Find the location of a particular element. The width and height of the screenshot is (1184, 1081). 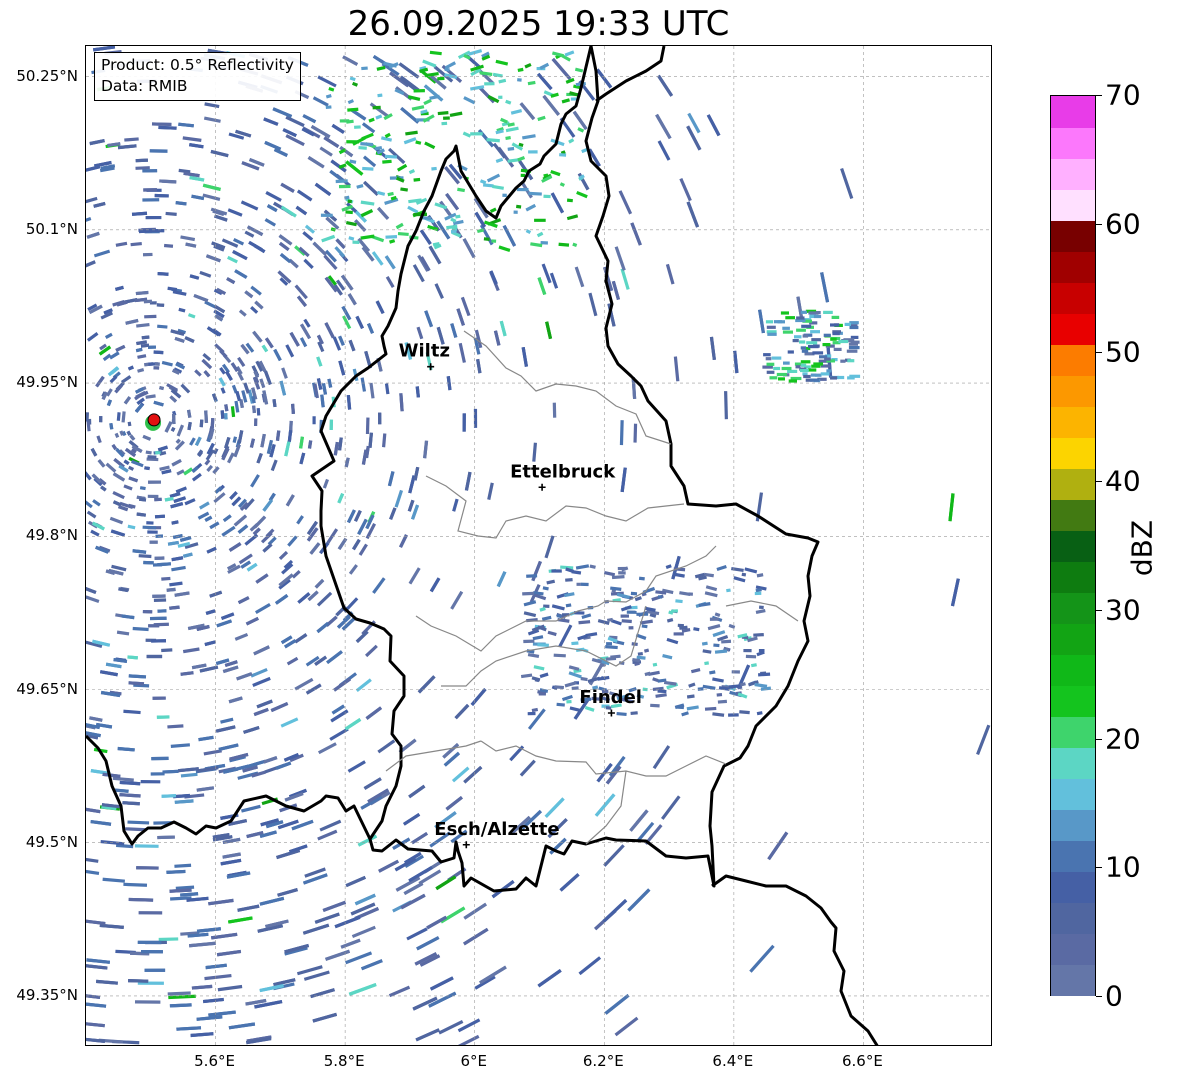

lat-tick-label: 49.95°N is located at coordinates (47, 382).